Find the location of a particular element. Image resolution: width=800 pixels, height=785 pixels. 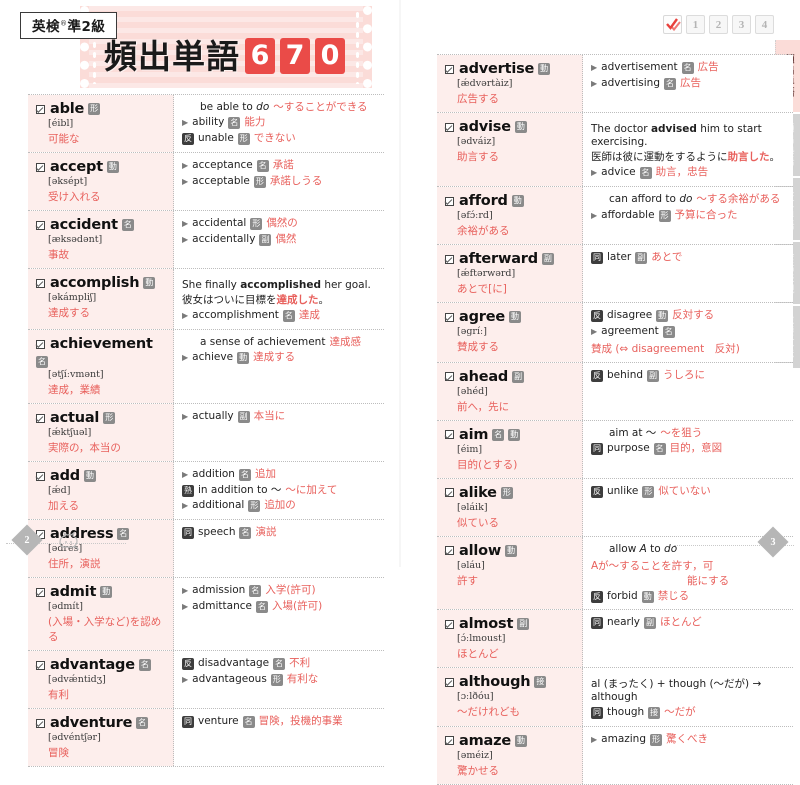

headword: agree is located at coordinates (482, 317).